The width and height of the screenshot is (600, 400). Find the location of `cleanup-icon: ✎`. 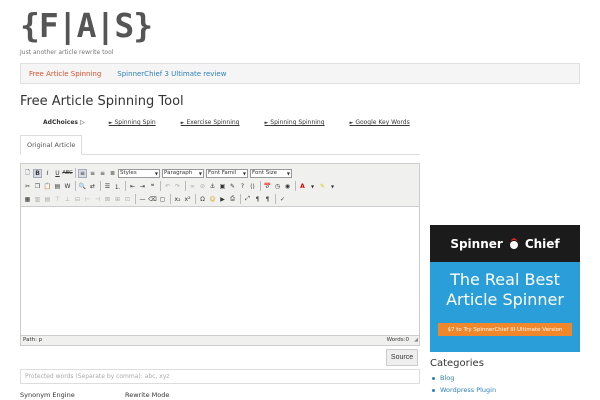

cleanup-icon: ✎ is located at coordinates (232, 186).